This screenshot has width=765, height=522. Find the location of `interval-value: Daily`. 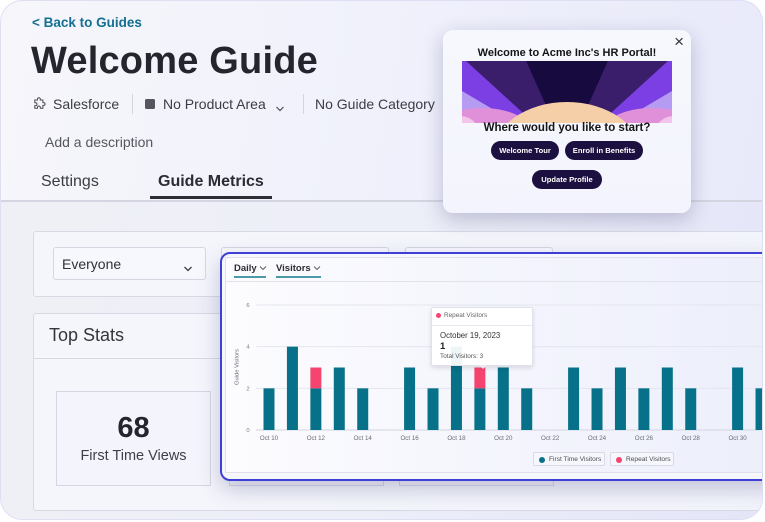

interval-value: Daily is located at coordinates (245, 268).